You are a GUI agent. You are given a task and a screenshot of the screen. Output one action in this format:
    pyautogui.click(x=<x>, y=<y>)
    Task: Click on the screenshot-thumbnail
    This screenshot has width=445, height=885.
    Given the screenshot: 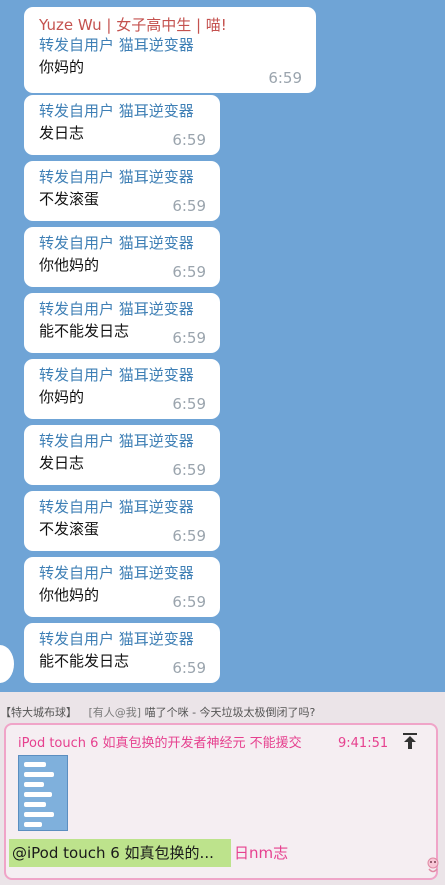 What is the action you would take?
    pyautogui.click(x=43, y=793)
    